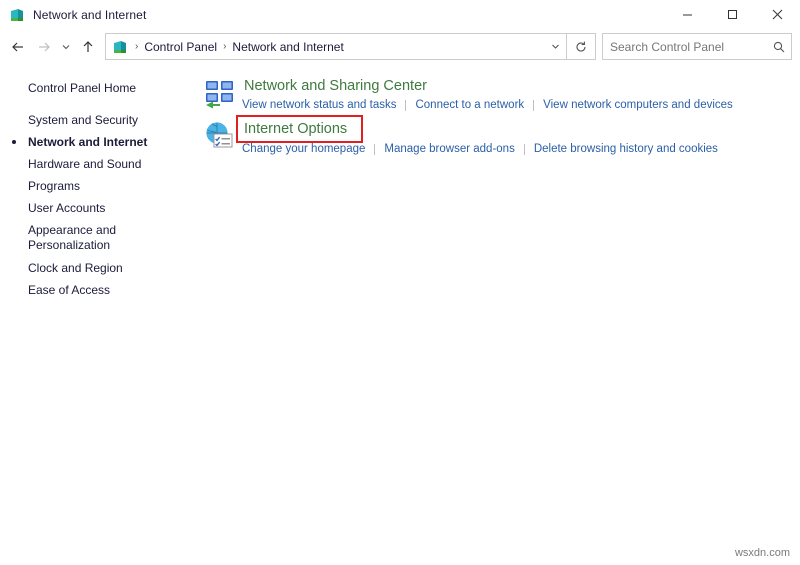 This screenshot has height=565, width=800. I want to click on sidebar-item-label: Network and Internet, so click(88, 142).